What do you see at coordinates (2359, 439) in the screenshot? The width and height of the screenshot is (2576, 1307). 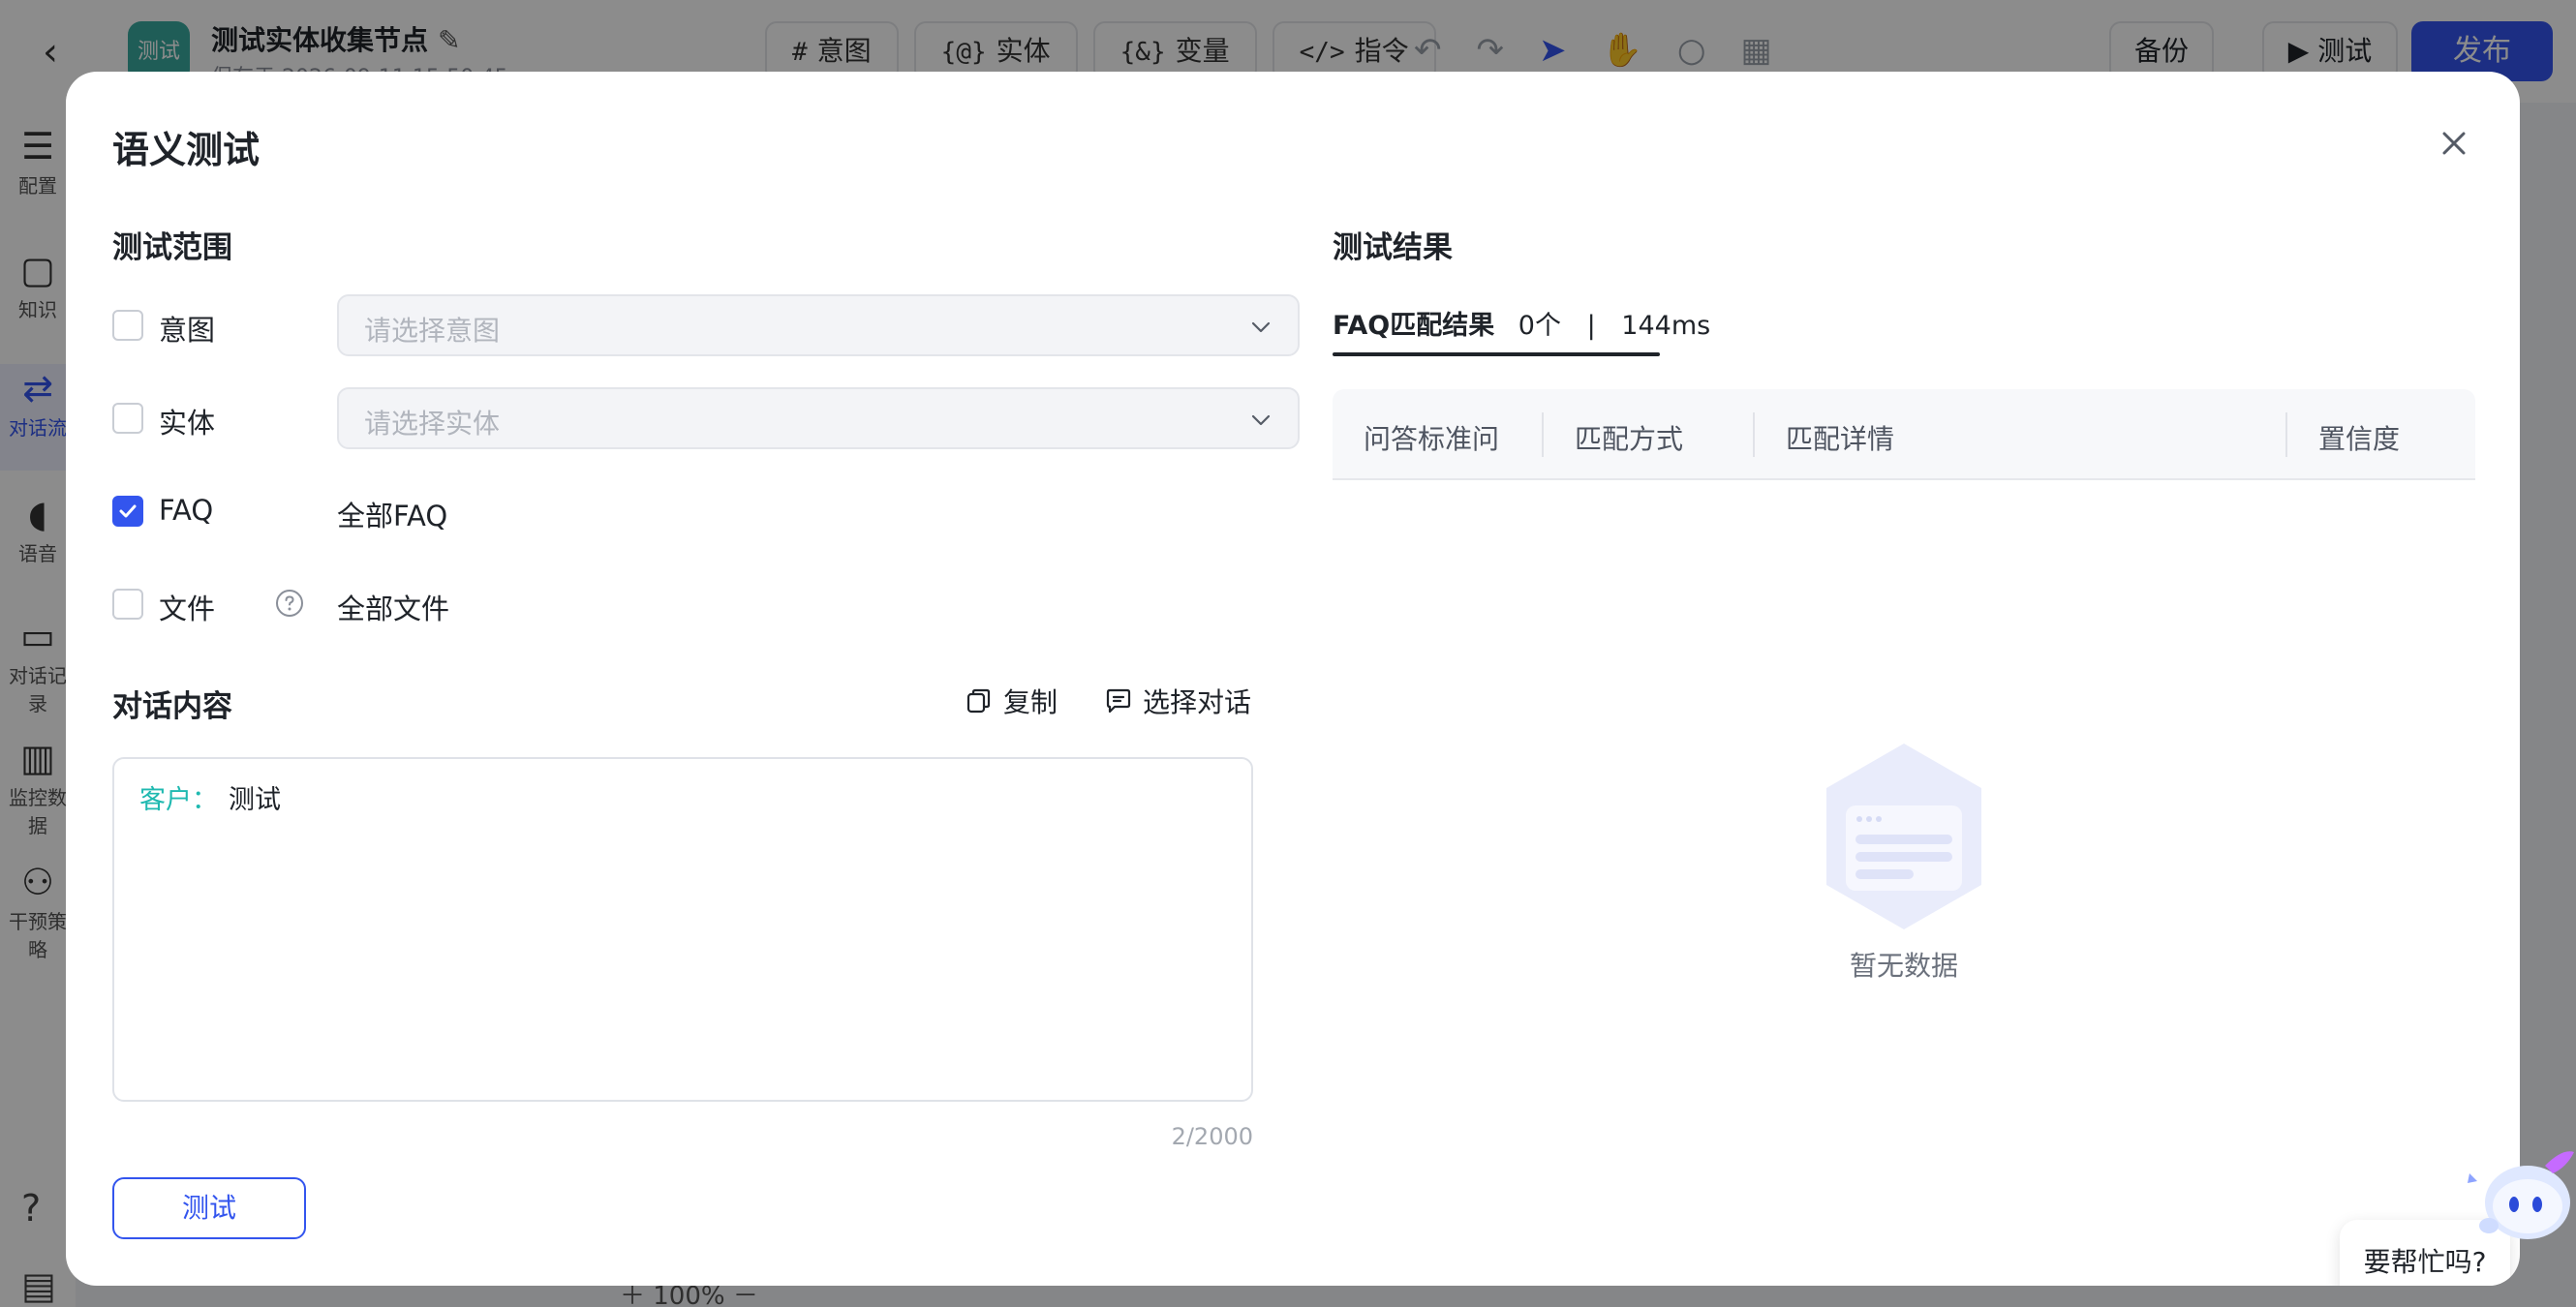 I see `column-confidence: 置信度` at bounding box center [2359, 439].